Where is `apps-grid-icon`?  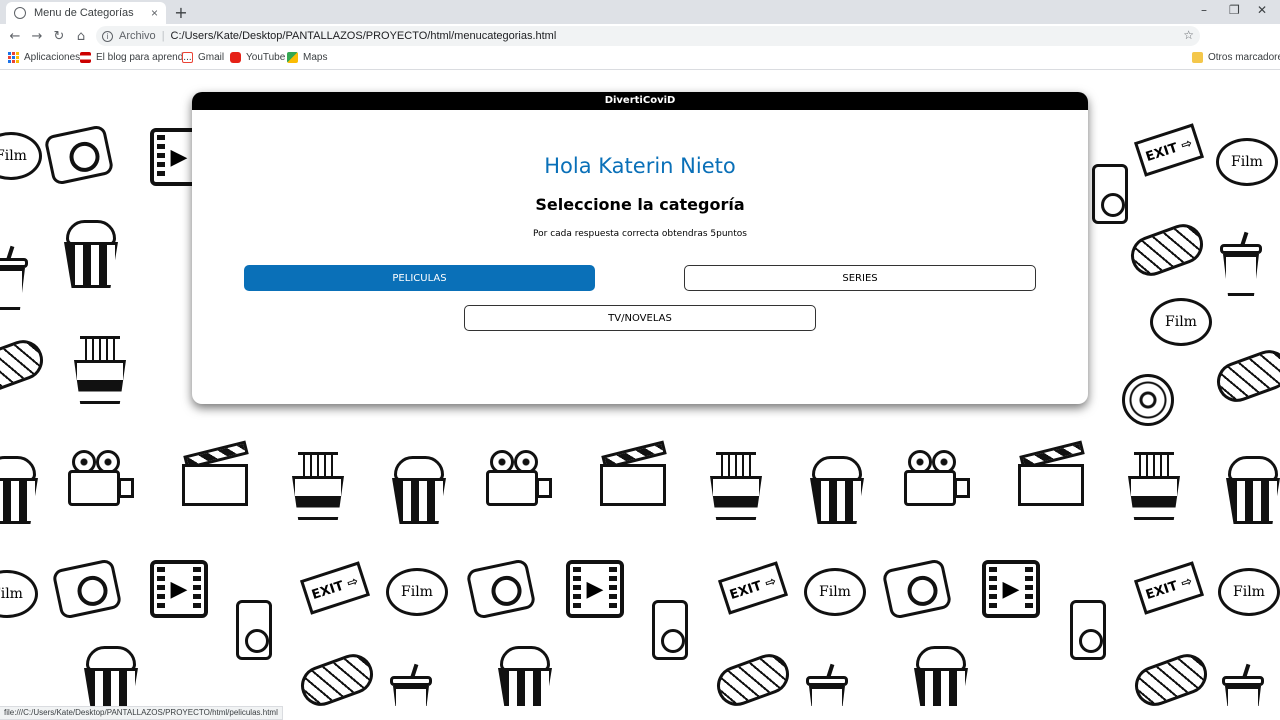
apps-grid-icon is located at coordinates (13, 57).